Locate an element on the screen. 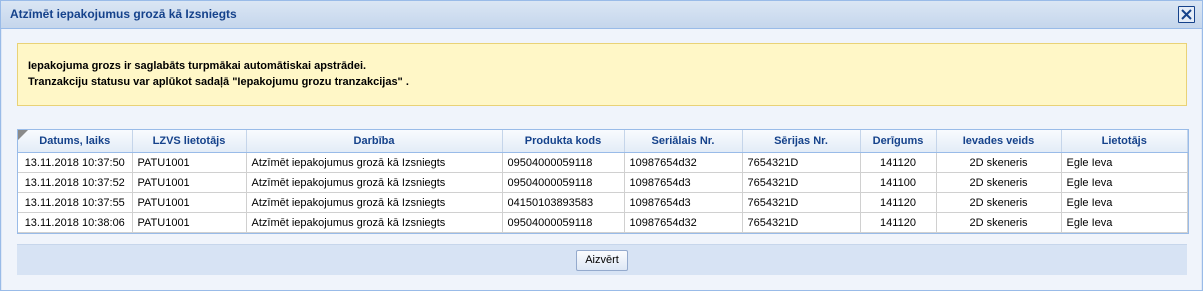  column-header: Seriālais Nr. is located at coordinates (683, 141).